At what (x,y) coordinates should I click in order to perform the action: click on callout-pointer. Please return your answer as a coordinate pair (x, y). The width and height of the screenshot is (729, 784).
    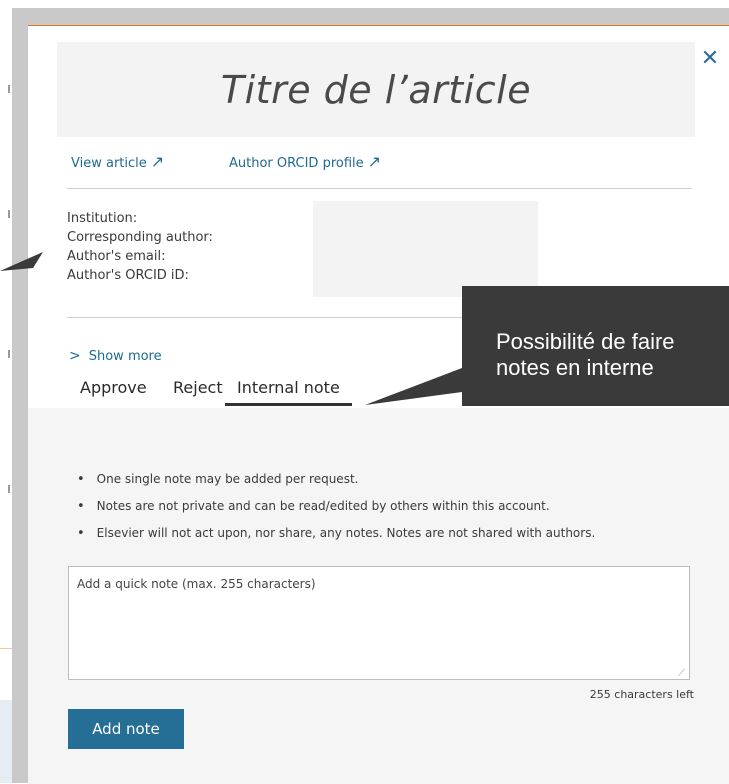
    Looking at the image, I should click on (413, 386).